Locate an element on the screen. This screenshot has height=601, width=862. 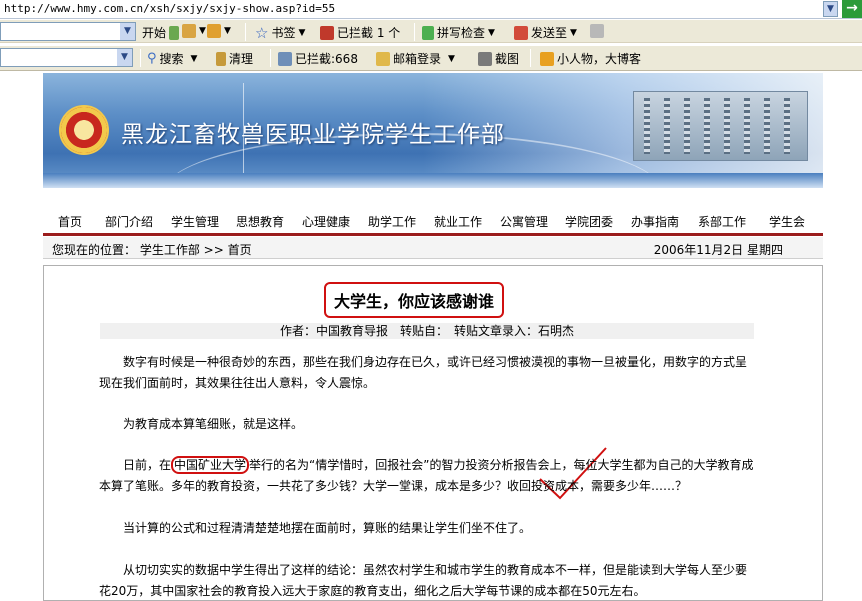
go-arrow-icon: → is located at coordinates (852, 9).